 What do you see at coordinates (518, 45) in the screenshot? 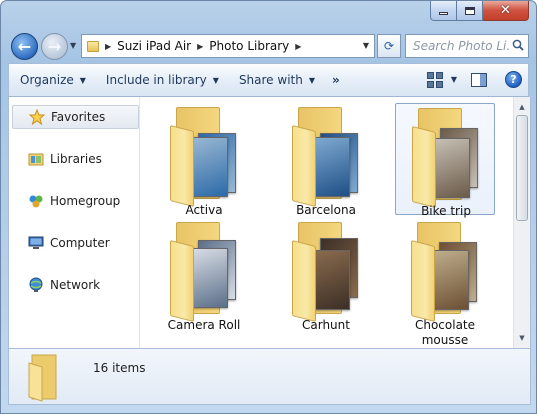
I see `search-icon` at bounding box center [518, 45].